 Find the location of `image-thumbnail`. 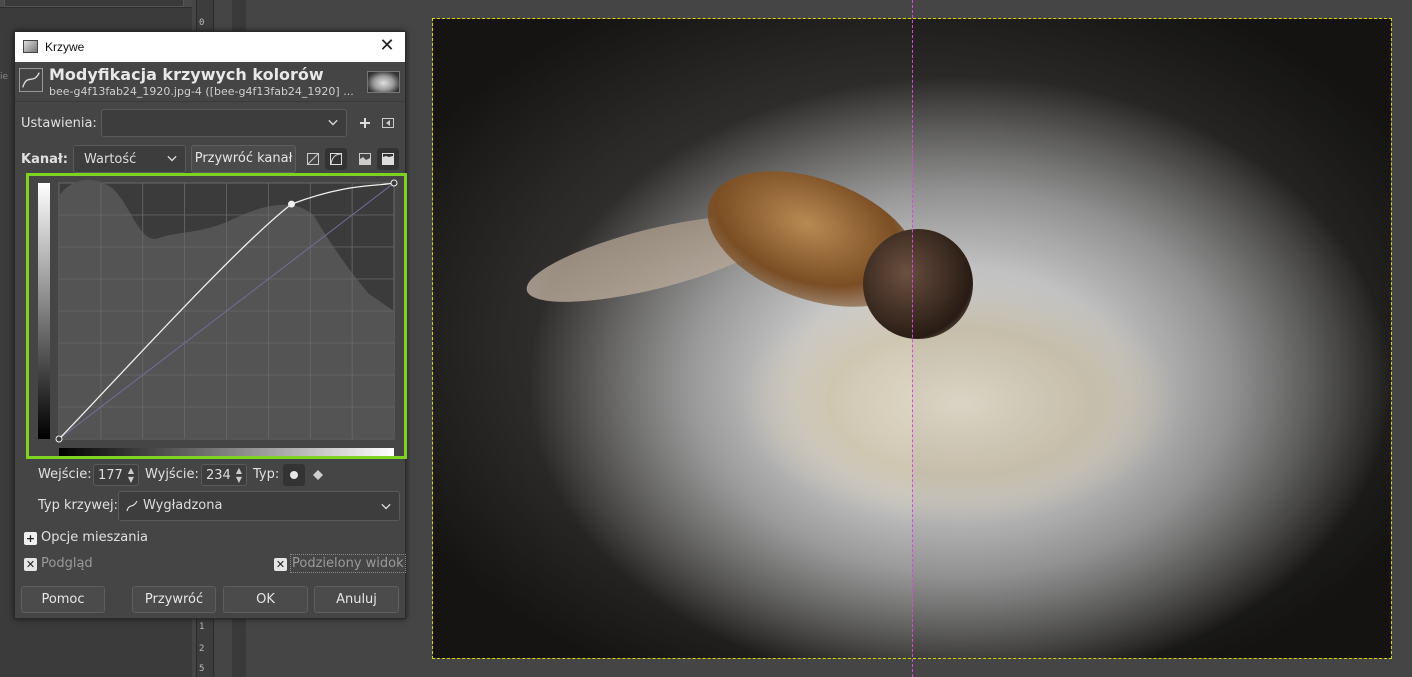

image-thumbnail is located at coordinates (383, 82).